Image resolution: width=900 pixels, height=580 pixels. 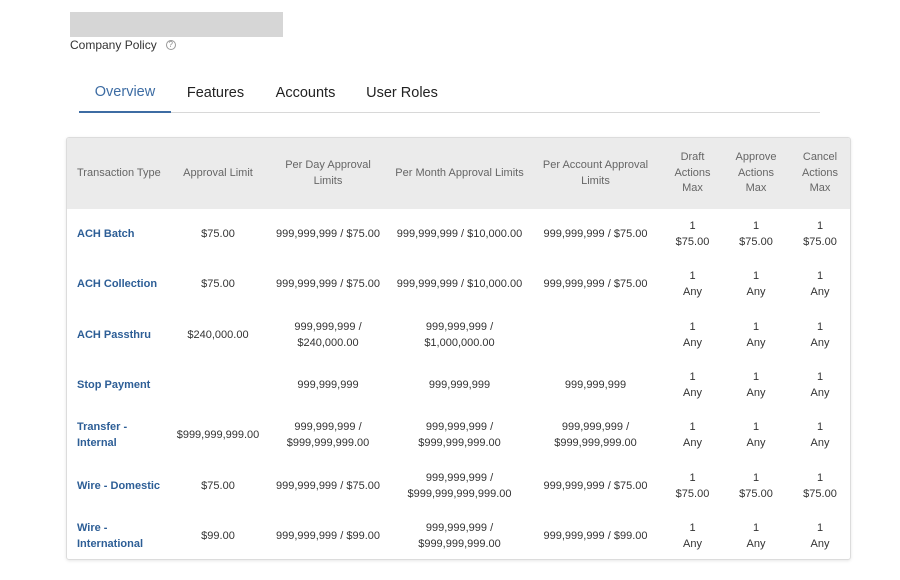 I want to click on tab-features: Features, so click(x=215, y=93).